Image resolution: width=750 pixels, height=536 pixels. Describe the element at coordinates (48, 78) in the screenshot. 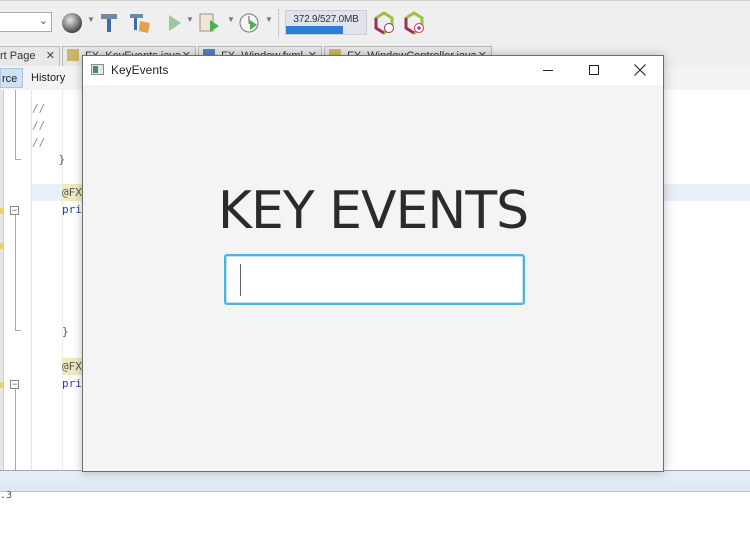

I see `history-tab: History` at that location.